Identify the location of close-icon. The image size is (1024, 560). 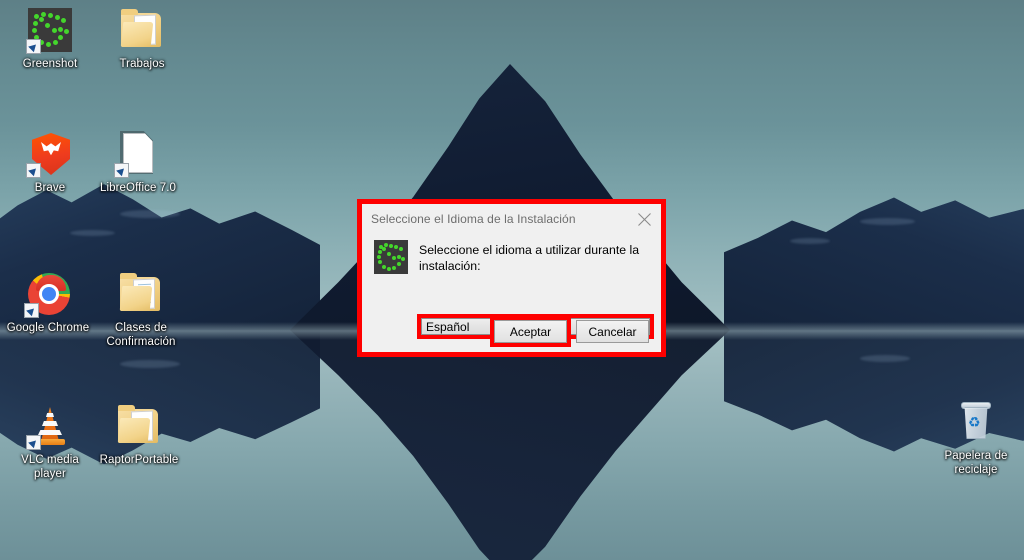
(644, 219).